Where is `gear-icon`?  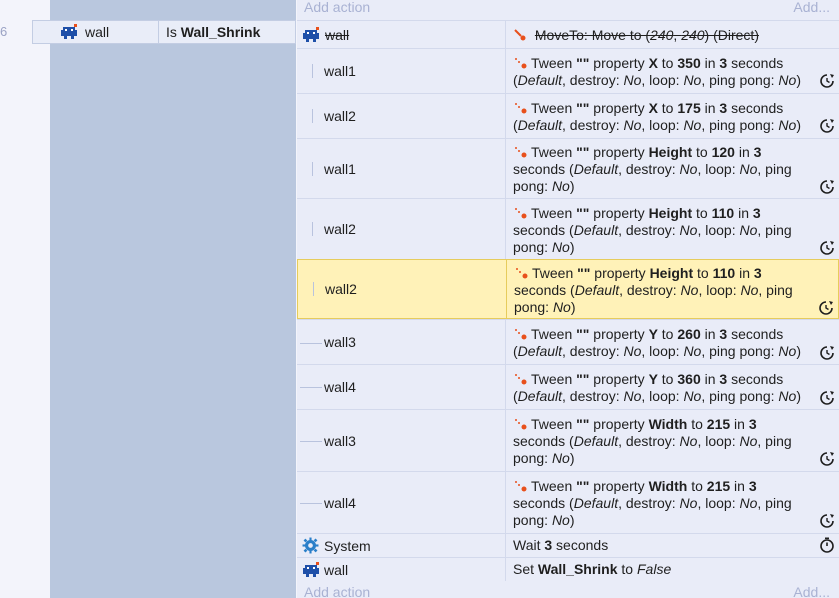 gear-icon is located at coordinates (310, 545).